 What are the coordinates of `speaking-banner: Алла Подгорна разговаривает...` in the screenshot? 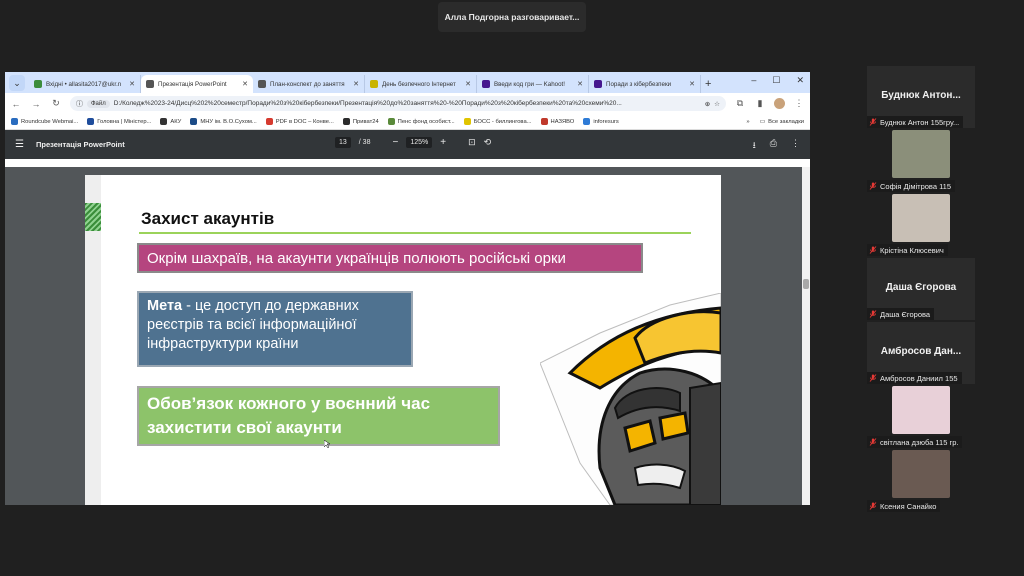 It's located at (512, 17).